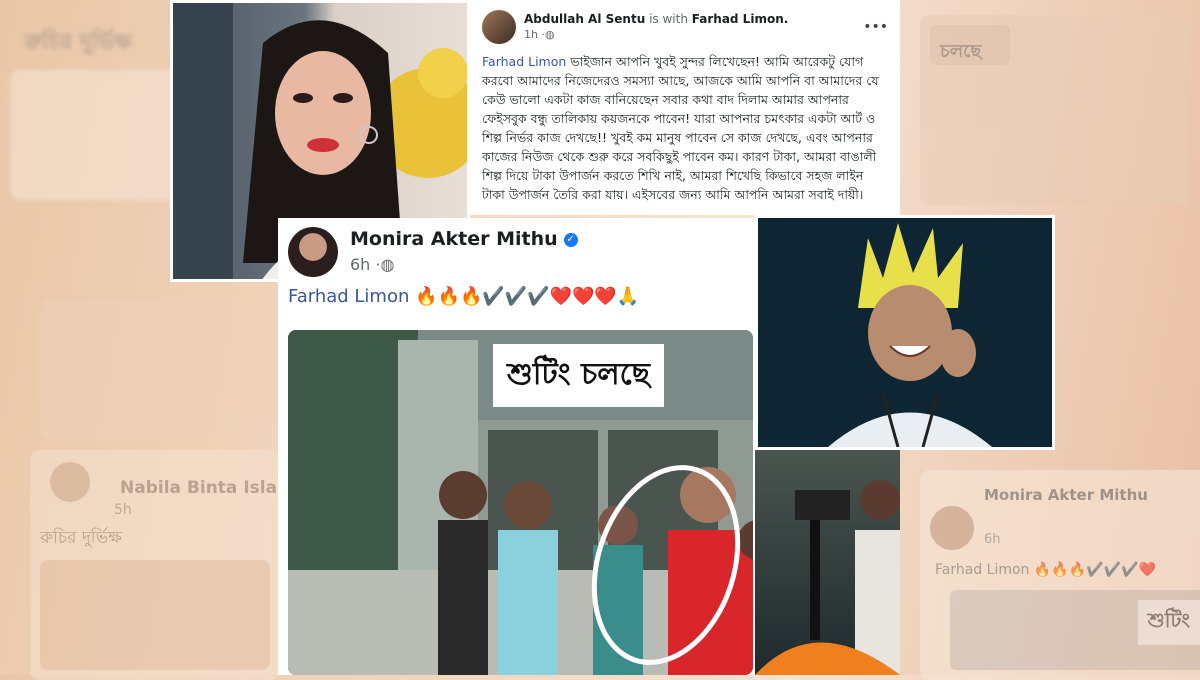 This screenshot has height=680, width=1200. I want to click on more-options-icon: •••, so click(875, 27).